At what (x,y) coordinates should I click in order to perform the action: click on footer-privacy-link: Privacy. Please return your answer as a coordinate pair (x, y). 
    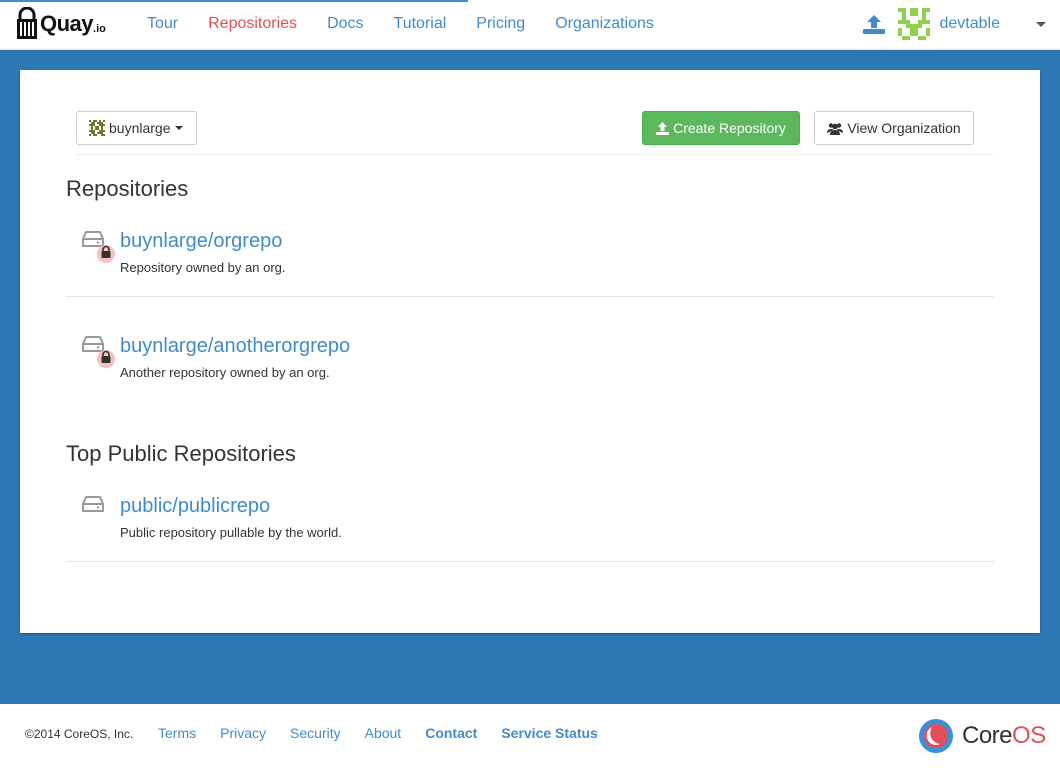
    Looking at the image, I should click on (243, 733).